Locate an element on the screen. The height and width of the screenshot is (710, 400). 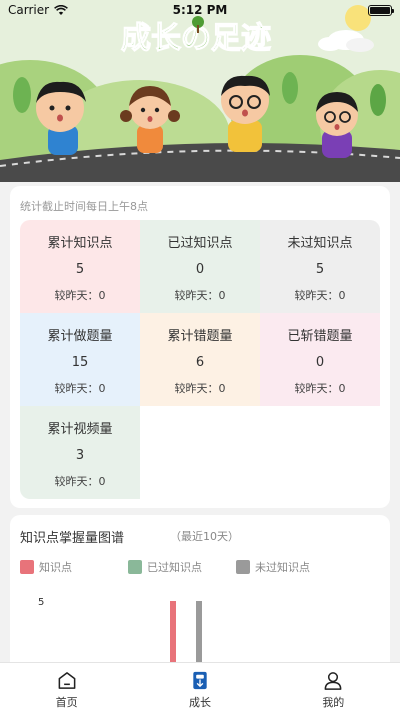
tab-bar: 首页 成长 我的 is located at coordinates (200, 686).